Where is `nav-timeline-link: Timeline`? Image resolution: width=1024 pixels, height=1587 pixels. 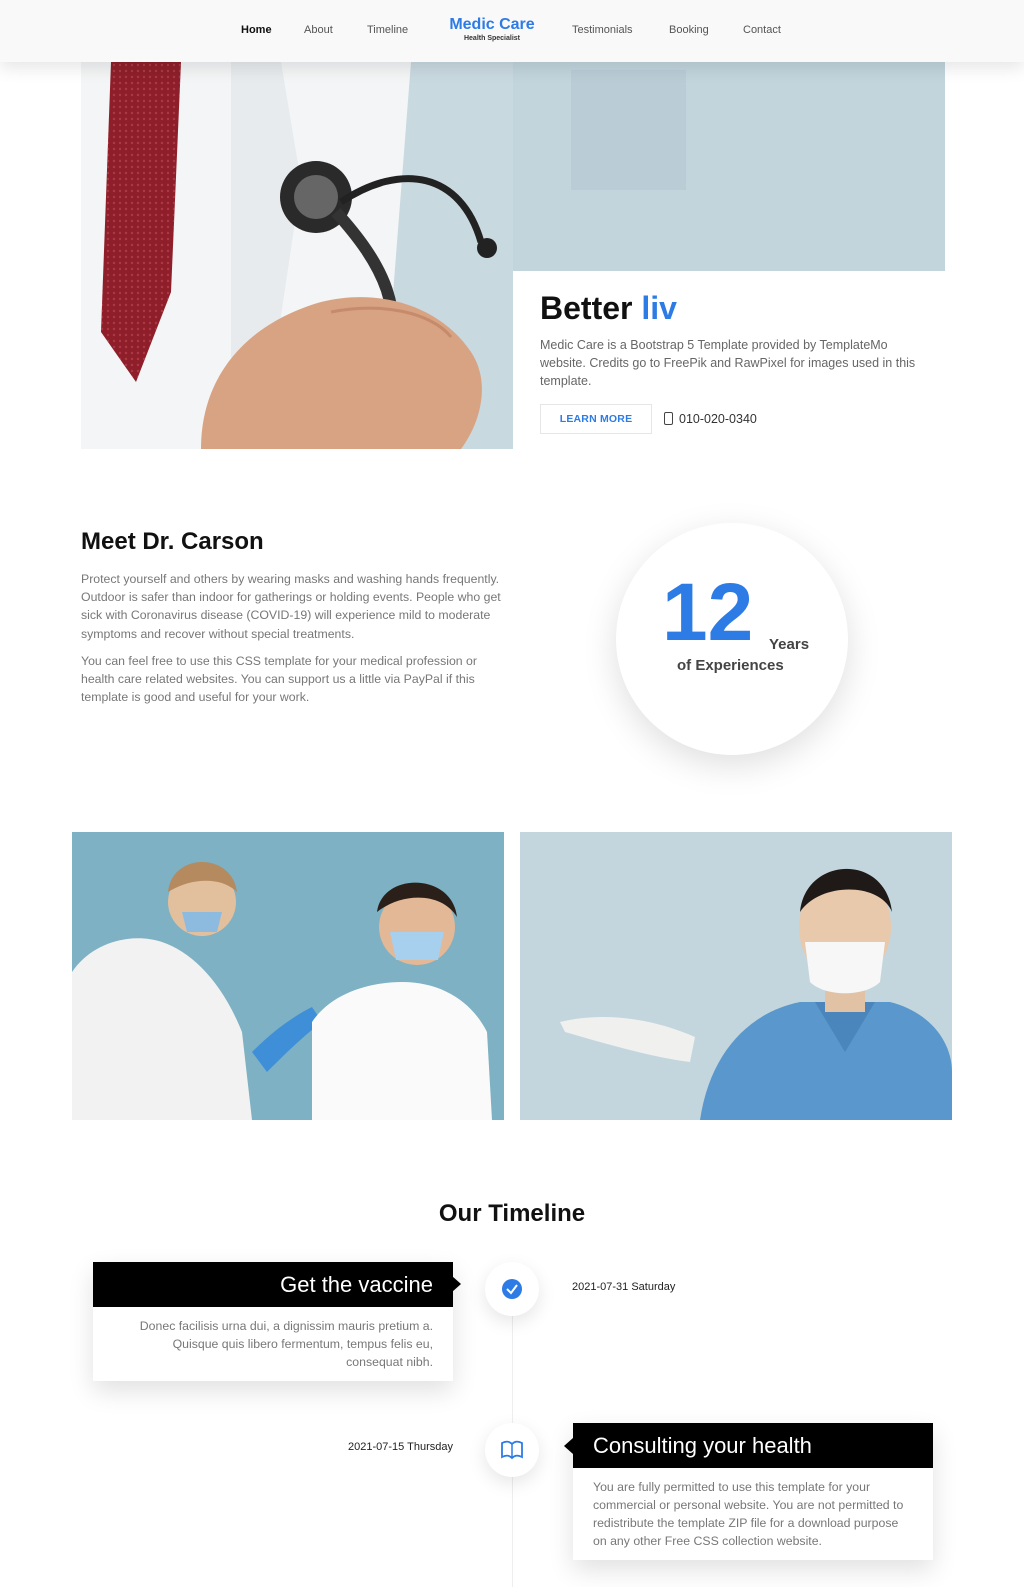
nav-timeline-link: Timeline is located at coordinates (387, 30).